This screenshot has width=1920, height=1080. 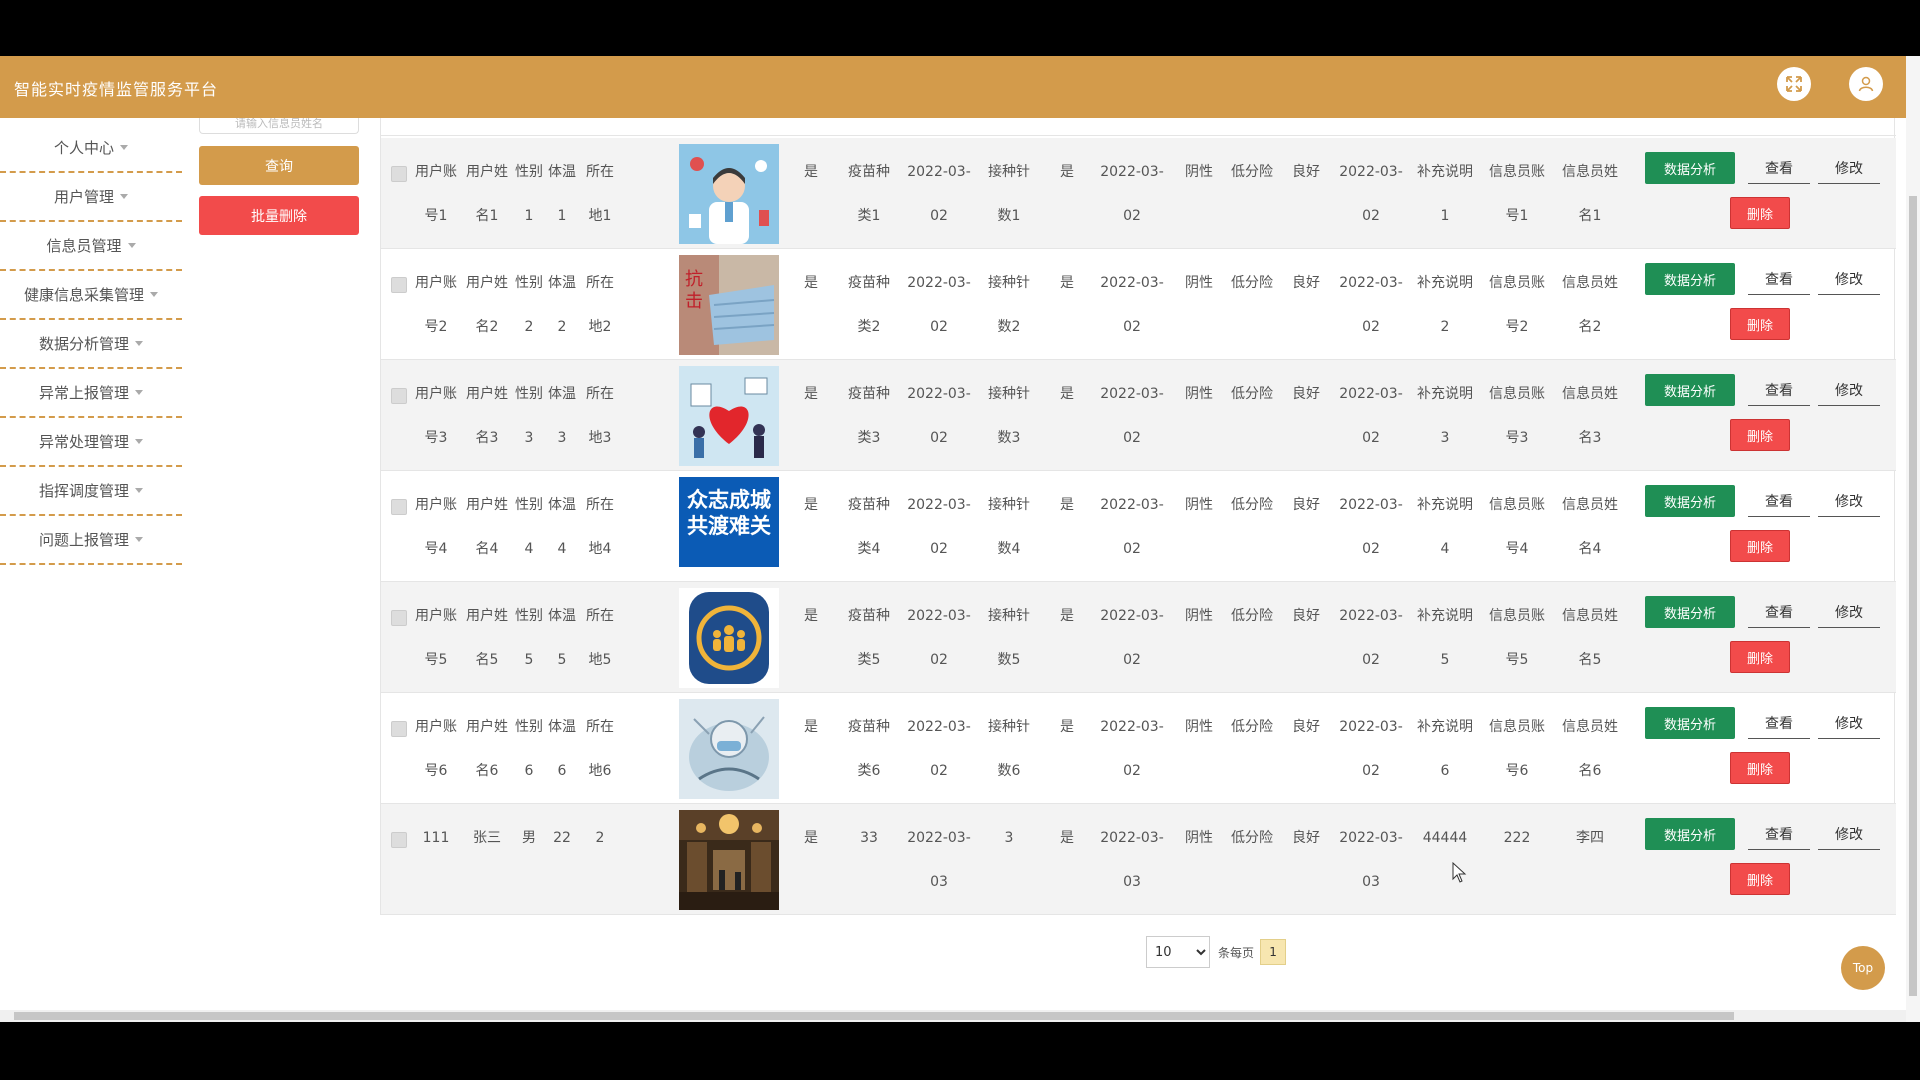 What do you see at coordinates (279, 126) in the screenshot?
I see `search-input: 请输入信息员姓名` at bounding box center [279, 126].